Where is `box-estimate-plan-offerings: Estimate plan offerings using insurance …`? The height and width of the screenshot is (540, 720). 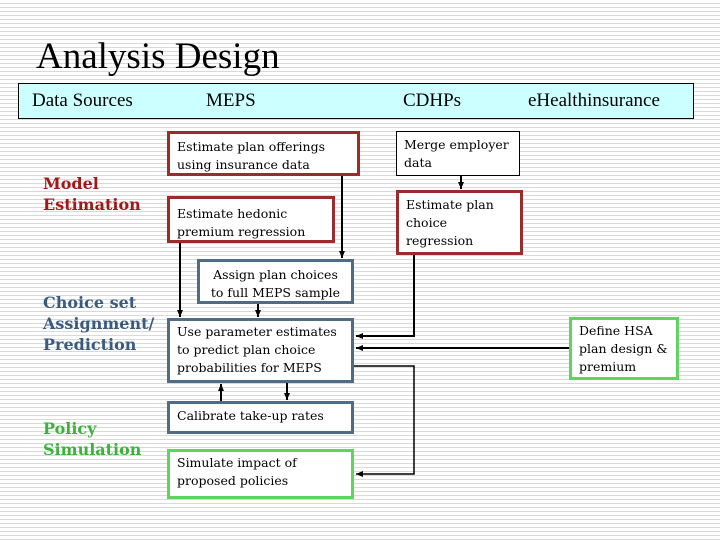
box-estimate-plan-offerings: Estimate plan offerings using insurance … is located at coordinates (263, 153).